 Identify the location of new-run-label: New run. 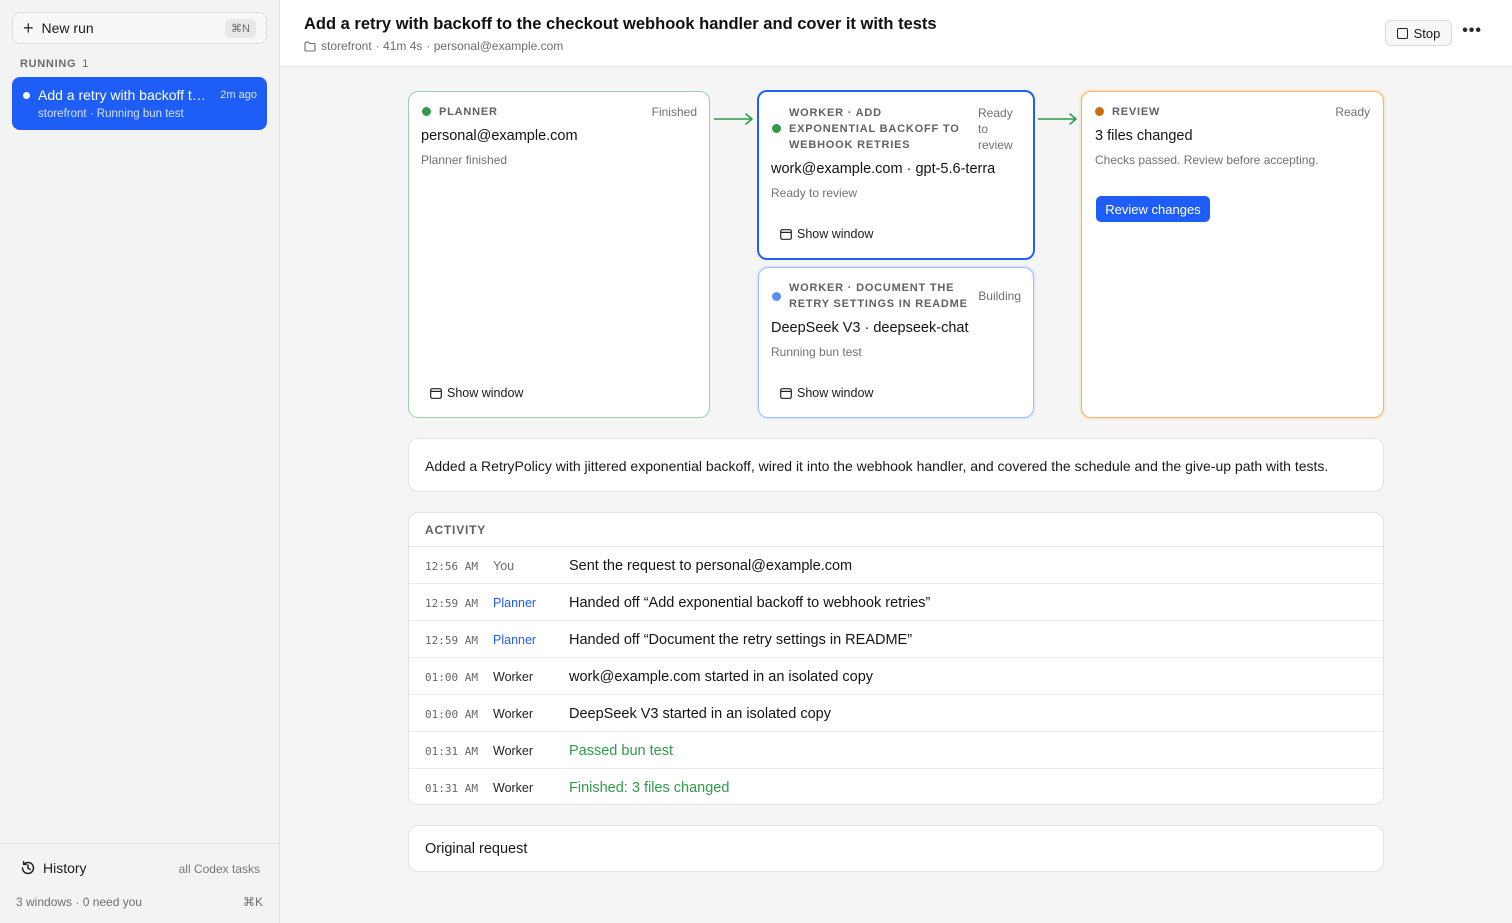
(67, 28).